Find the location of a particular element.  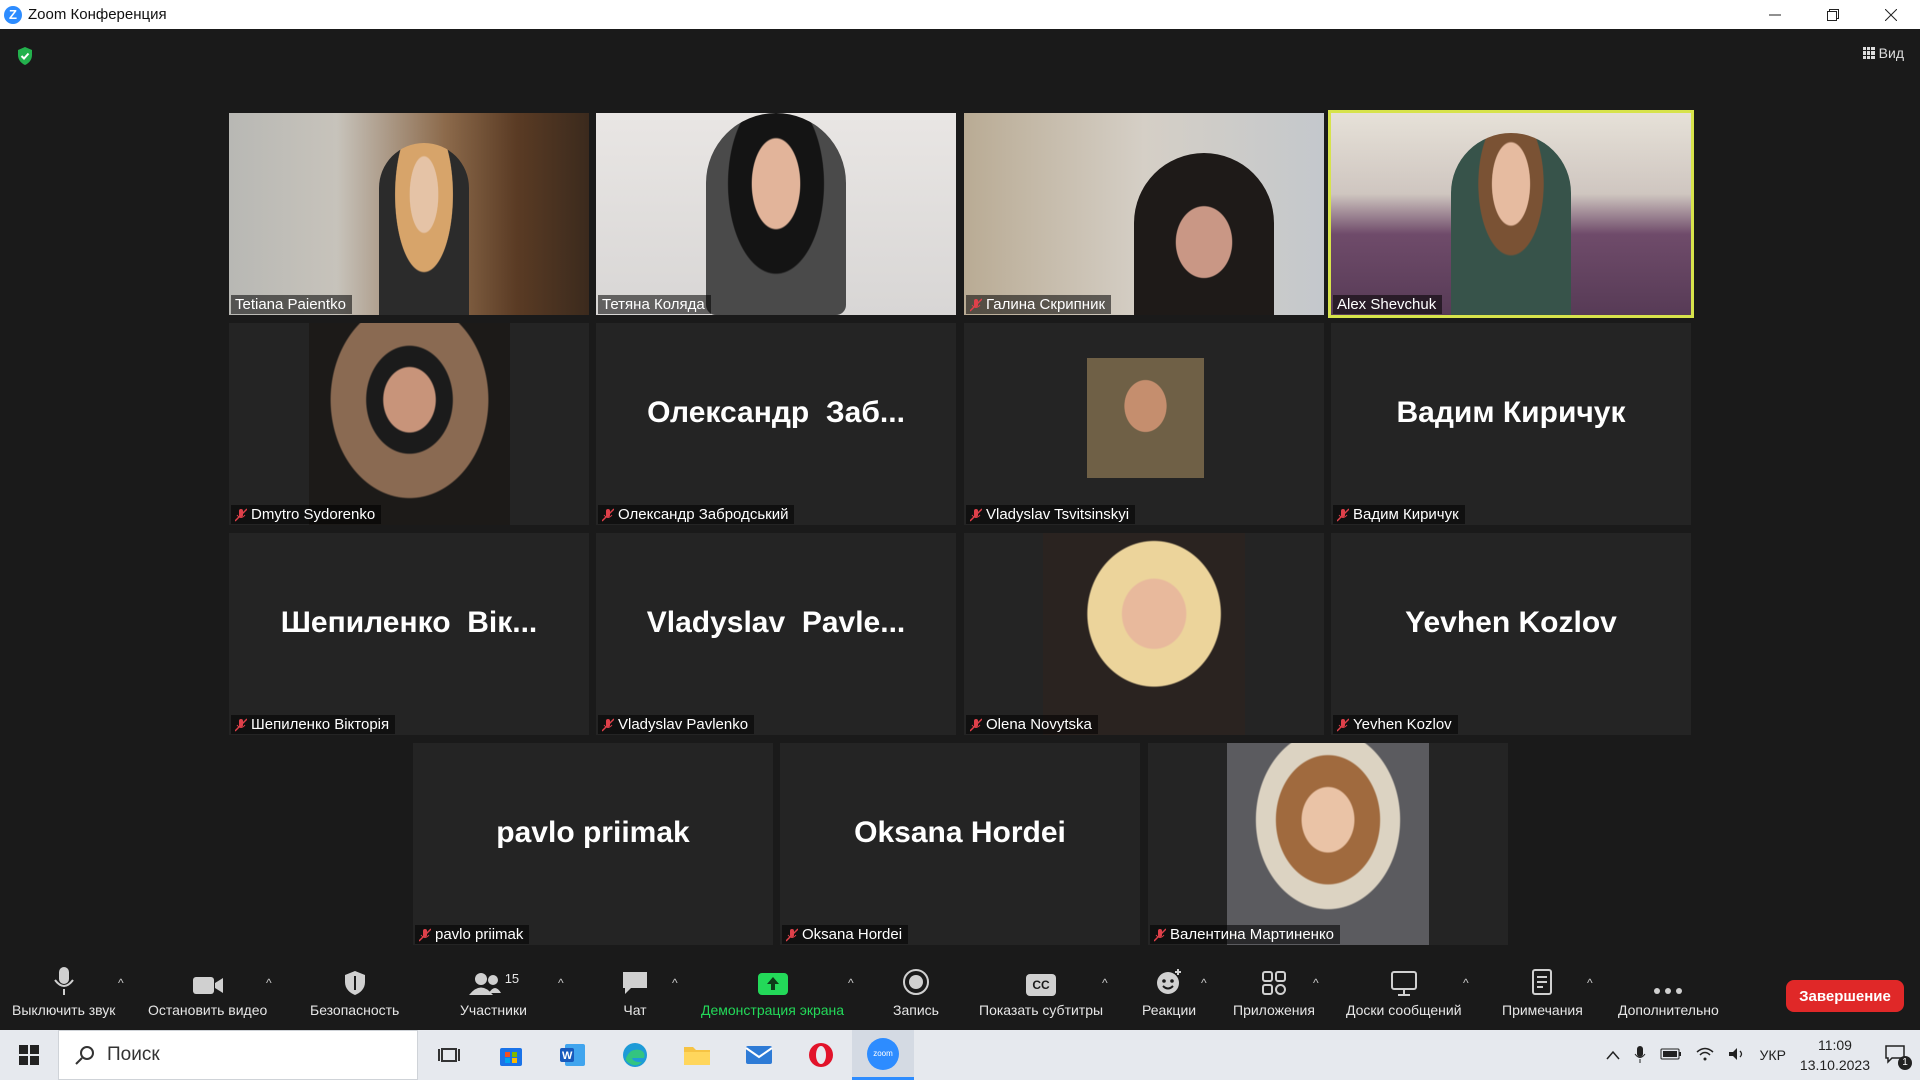

closed-captions-icon: CC is located at coordinates (1041, 981).